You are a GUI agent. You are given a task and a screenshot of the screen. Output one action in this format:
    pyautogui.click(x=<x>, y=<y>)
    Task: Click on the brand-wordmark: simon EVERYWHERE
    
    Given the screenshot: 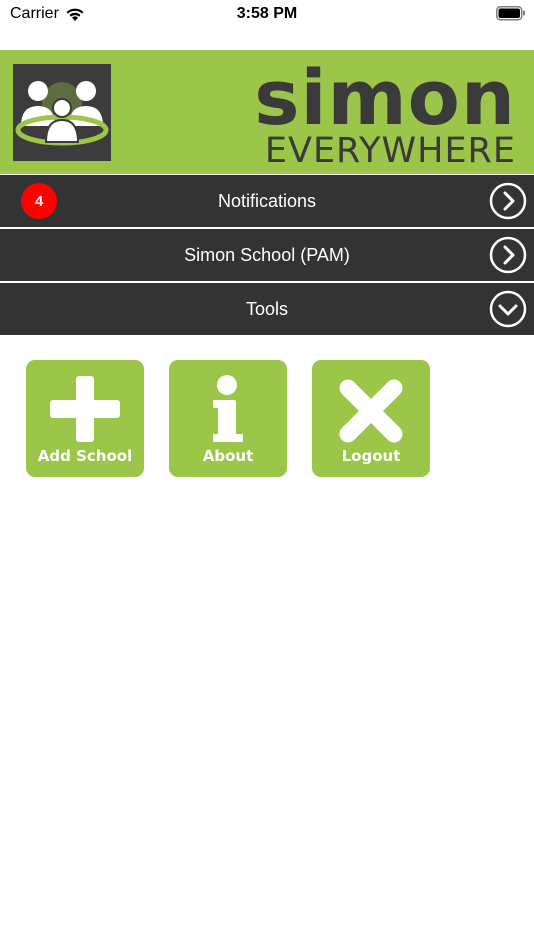 What is the action you would take?
    pyautogui.click(x=385, y=112)
    